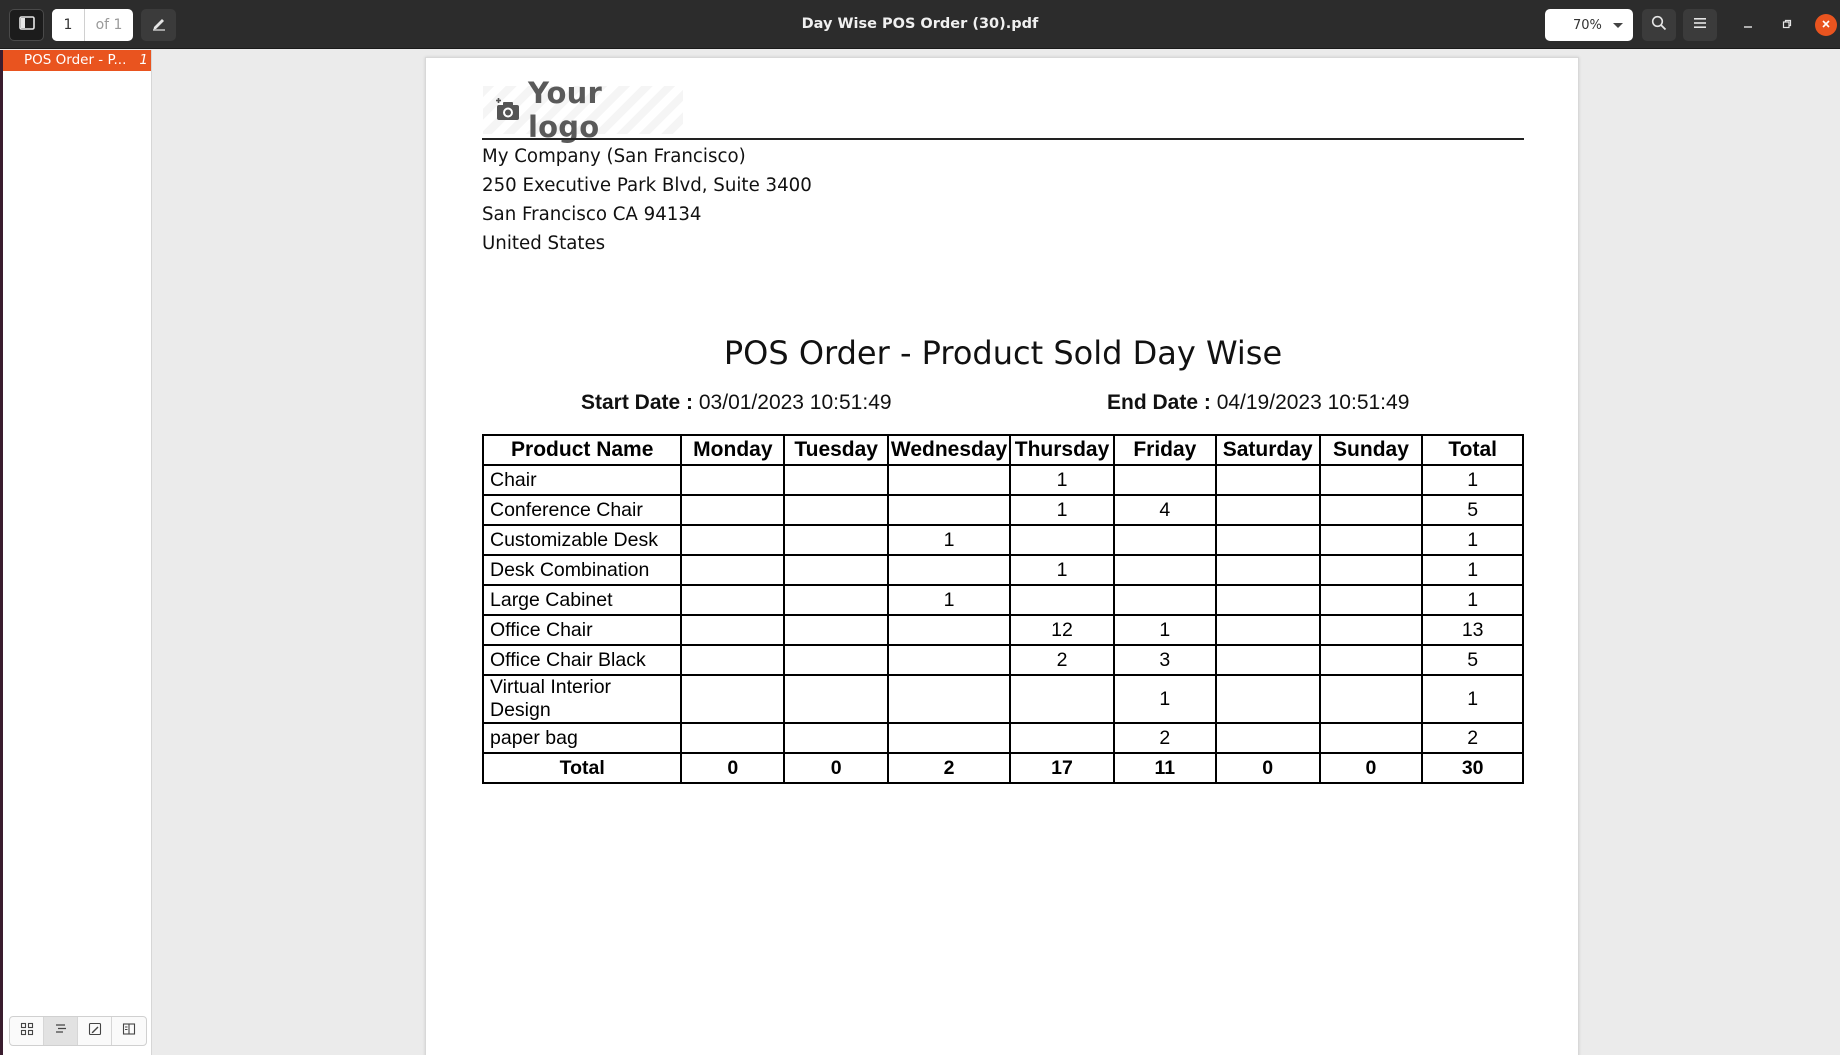 The height and width of the screenshot is (1055, 1840). Describe the element at coordinates (1589, 25) in the screenshot. I see `zoom-select: 70%` at that location.